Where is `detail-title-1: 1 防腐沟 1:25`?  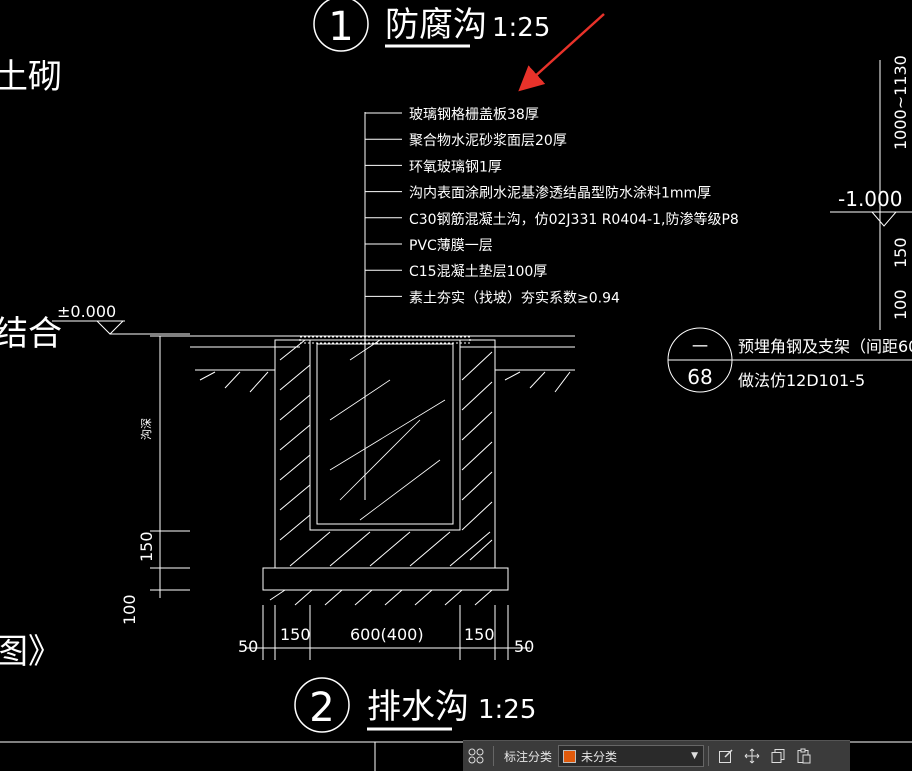
detail-title-1: 1 防腐沟 1:25 is located at coordinates (431, 26).